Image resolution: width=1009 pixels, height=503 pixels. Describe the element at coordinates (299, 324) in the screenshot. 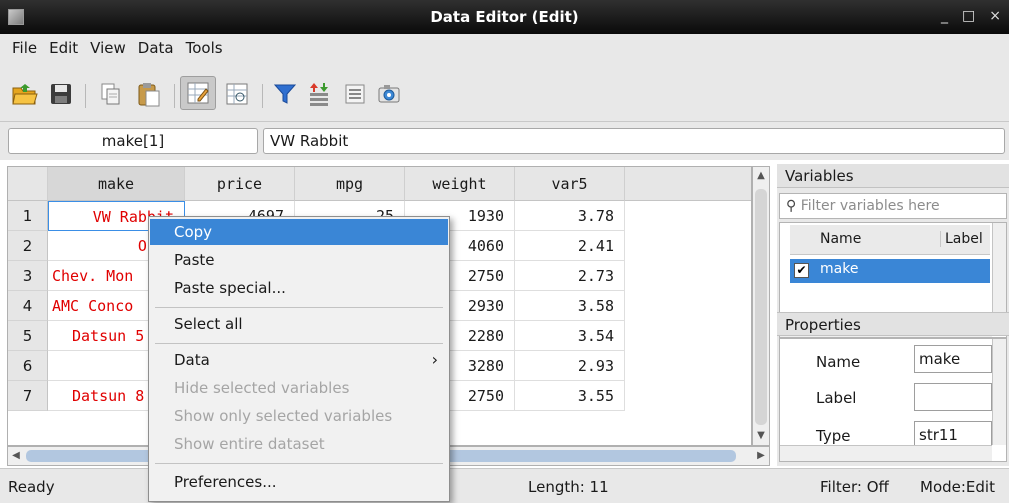

I see `menu-item-select-all: Select all` at that location.